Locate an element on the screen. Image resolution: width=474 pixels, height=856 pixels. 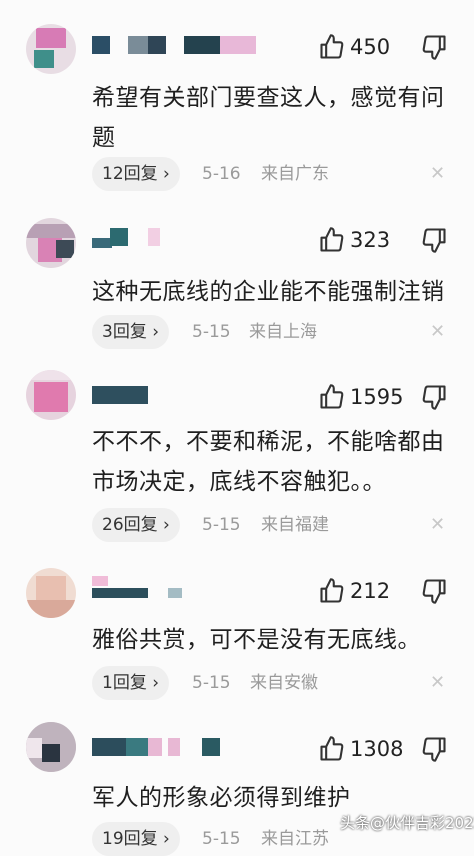
reply-count-button: 19回复 › is located at coordinates (136, 839).